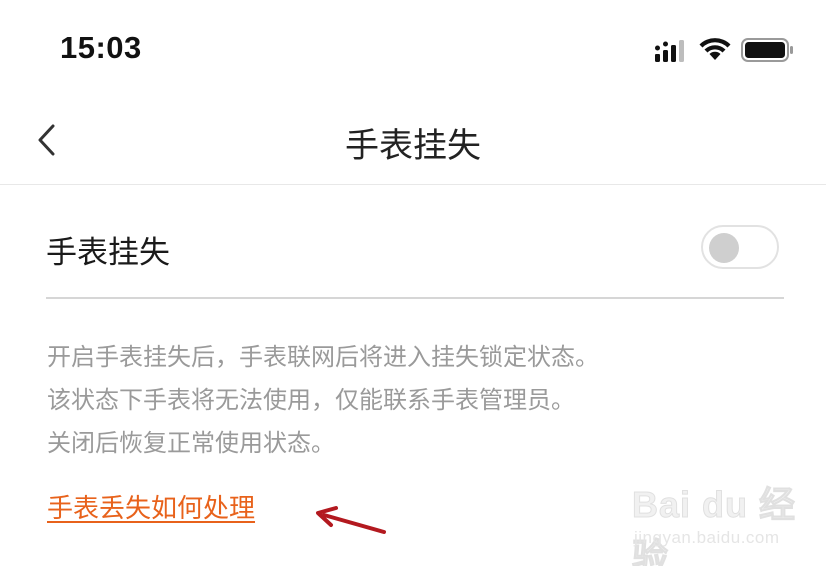  I want to click on lost-mode-label: 手表挂失, so click(108, 253).